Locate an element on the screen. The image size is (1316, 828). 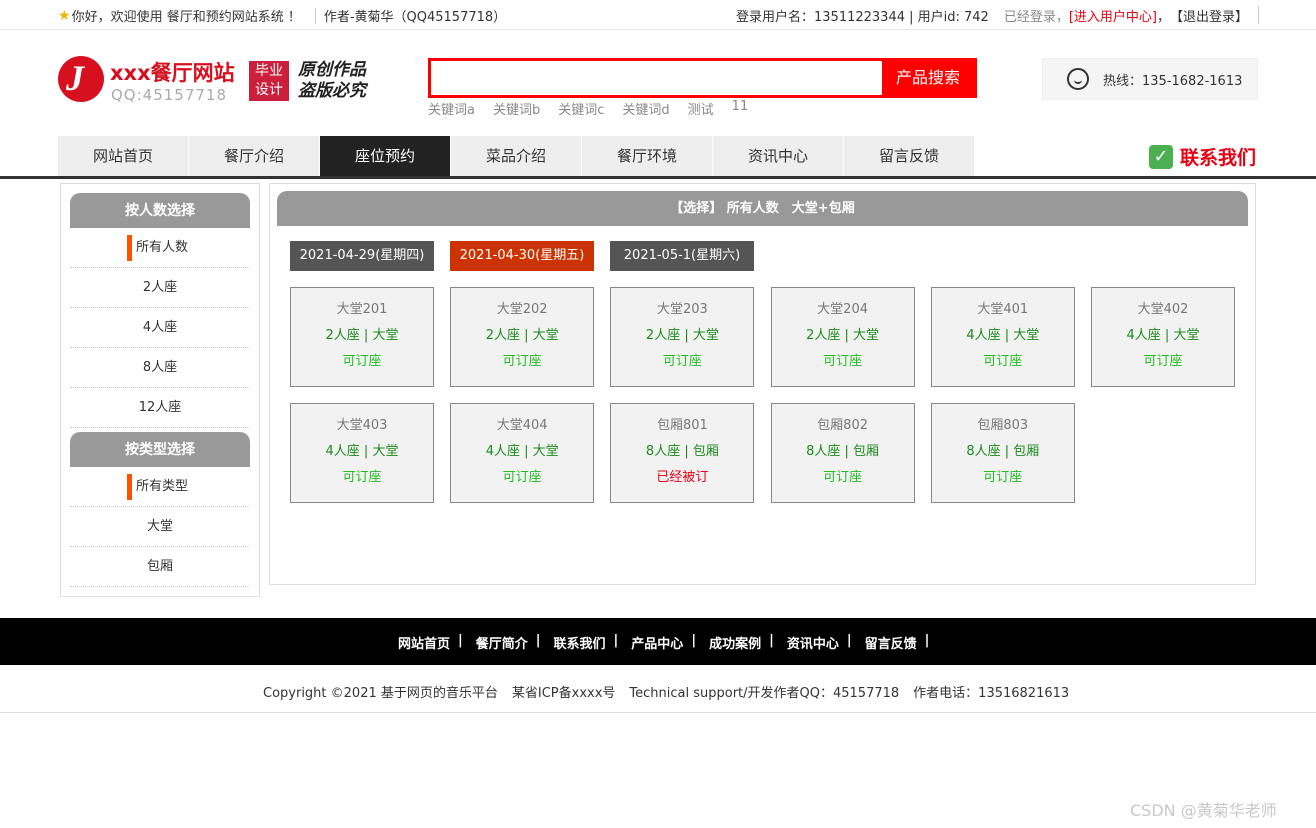
keyword-link: 关键词c is located at coordinates (581, 108).